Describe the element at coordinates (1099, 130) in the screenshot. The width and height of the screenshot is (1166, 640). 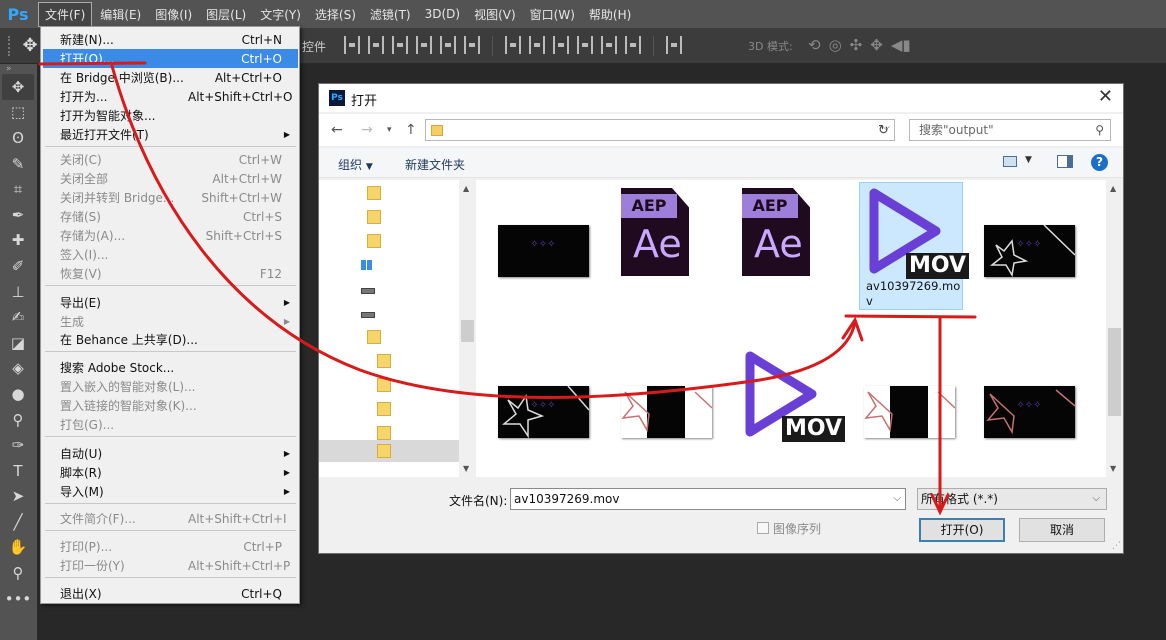
I see `search-icon: ⚲` at that location.